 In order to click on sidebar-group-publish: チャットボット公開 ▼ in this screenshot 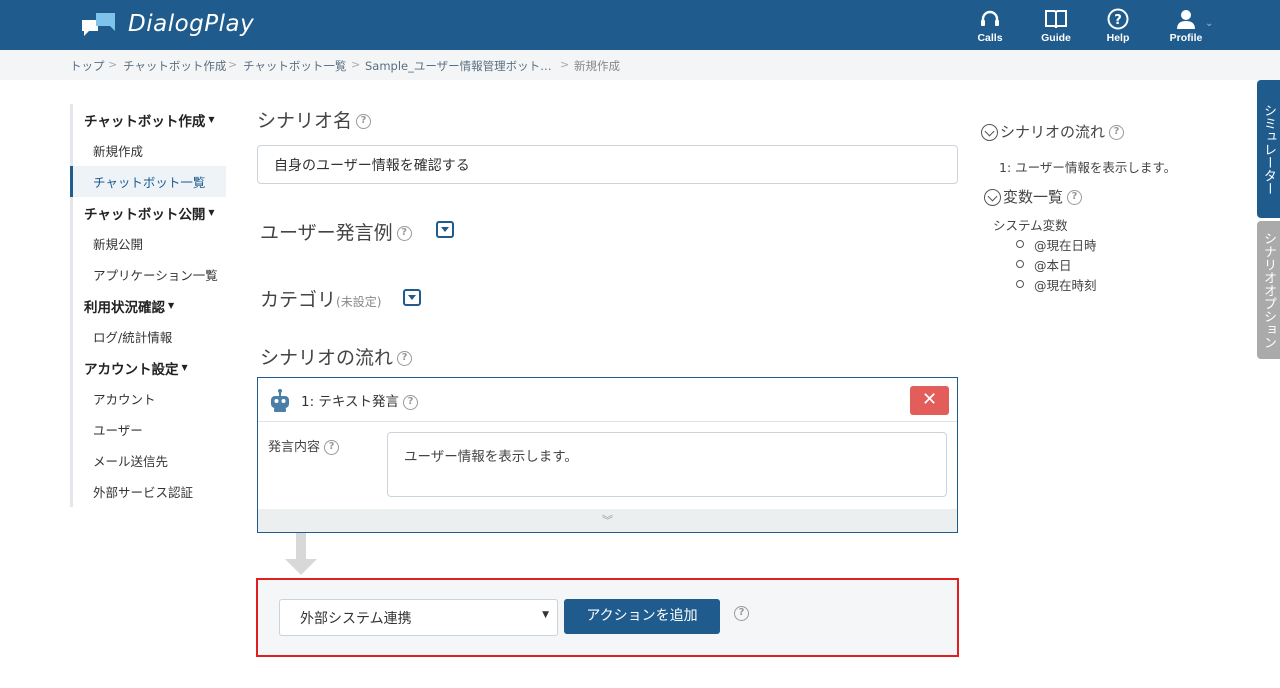, I will do `click(148, 212)`.